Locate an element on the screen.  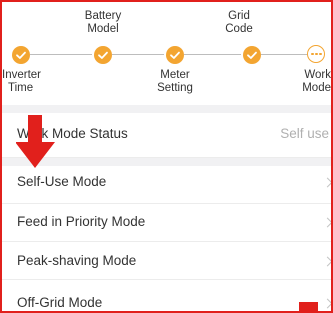
mode-item-label: Peak-shaving Mode is located at coordinates (77, 260).